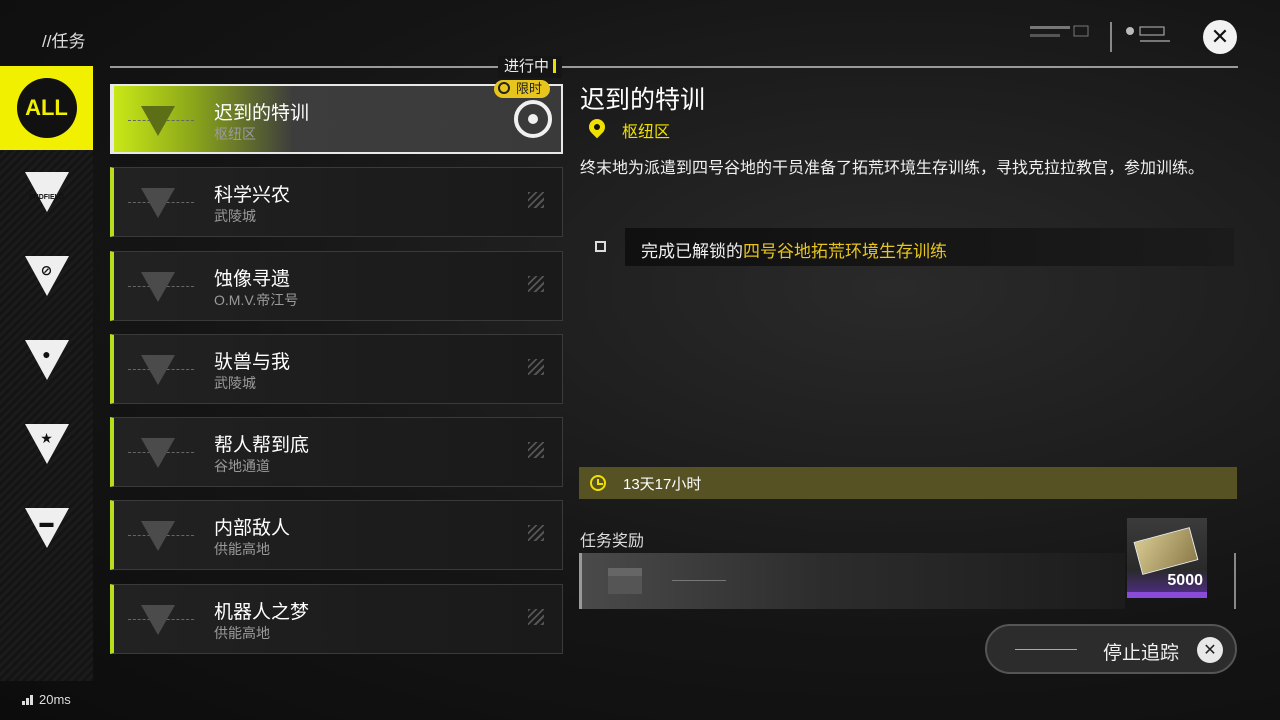 The width and height of the screenshot is (1280, 720). I want to click on quest-detail-title: 迟到的特训, so click(643, 100).